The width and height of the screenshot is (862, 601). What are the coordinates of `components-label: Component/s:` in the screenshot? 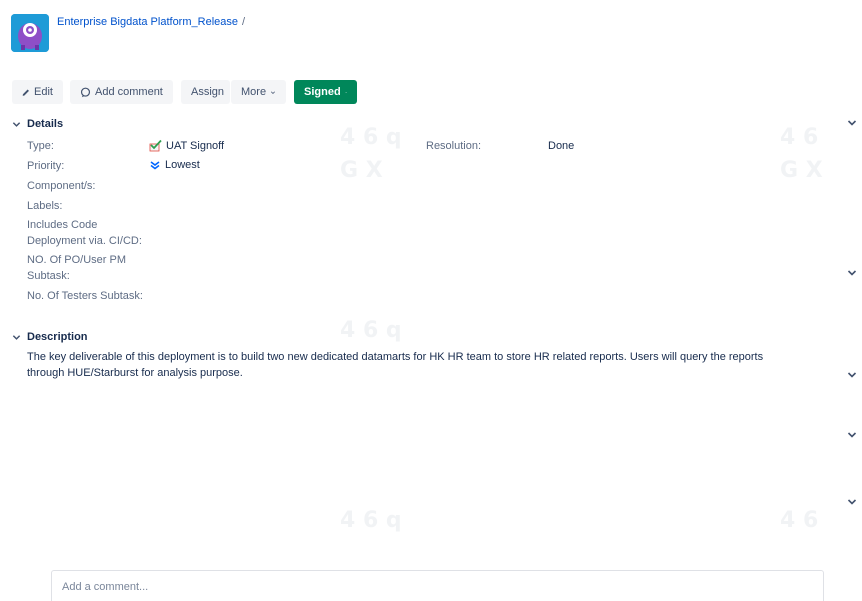 It's located at (61, 186).